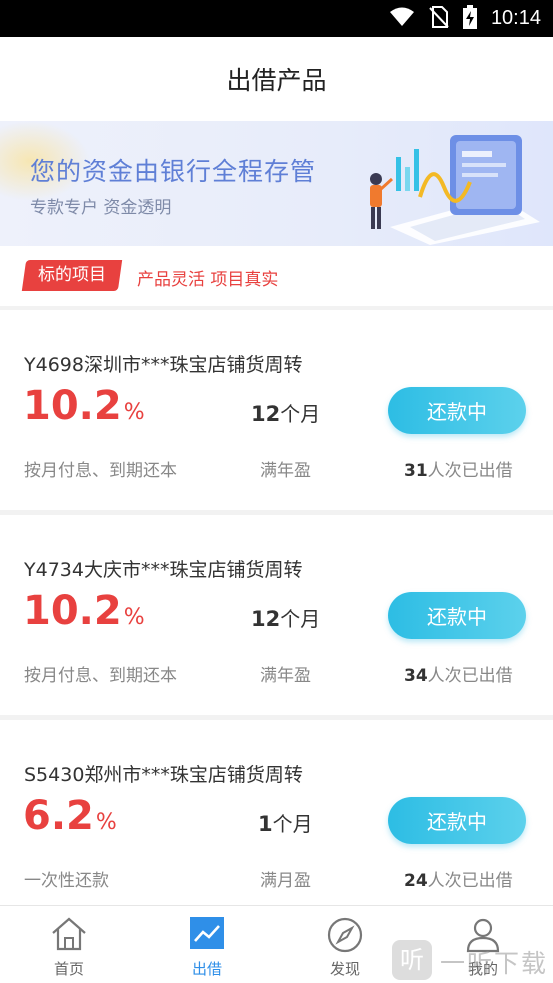  Describe the element at coordinates (163, 775) in the screenshot. I see `product-title: S5430郑州市***珠宝店铺货周转` at that location.